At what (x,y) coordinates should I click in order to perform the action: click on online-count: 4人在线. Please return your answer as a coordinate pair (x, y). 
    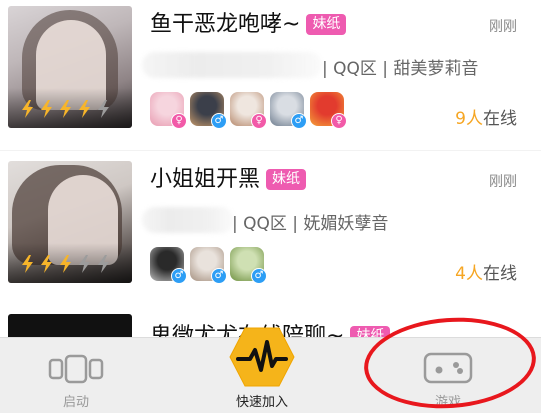
    Looking at the image, I should click on (486, 274).